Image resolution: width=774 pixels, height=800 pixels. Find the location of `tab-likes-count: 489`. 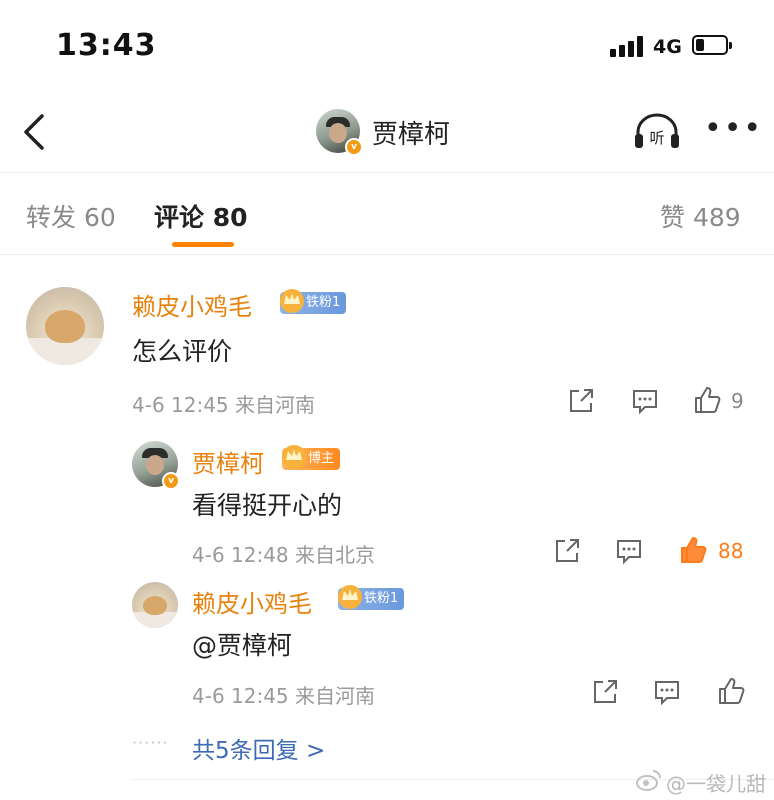

tab-likes-count: 489 is located at coordinates (716, 217).